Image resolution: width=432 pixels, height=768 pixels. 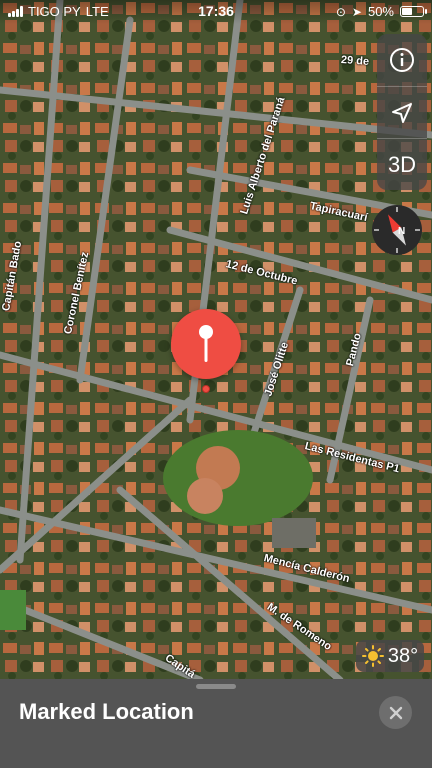 I want to click on compass: N, so click(x=397, y=230).